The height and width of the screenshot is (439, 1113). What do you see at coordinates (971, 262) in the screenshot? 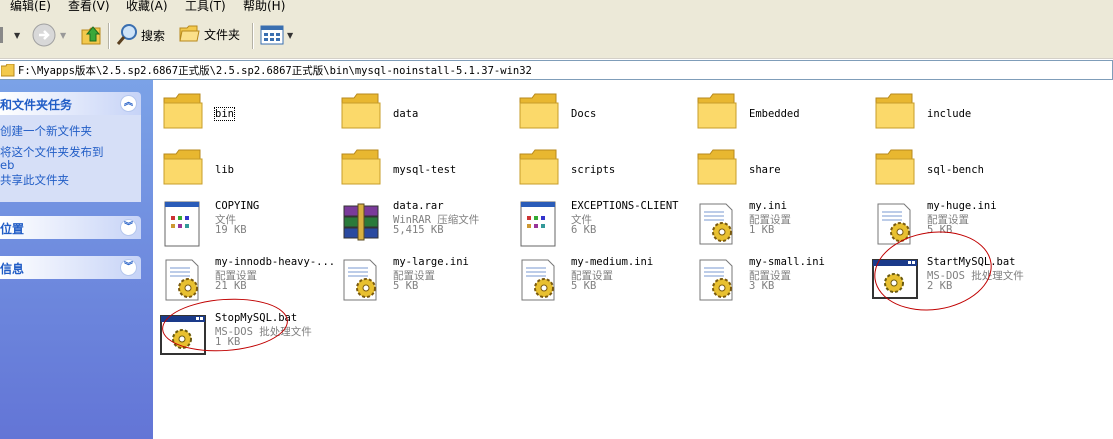
I see `file-name: StartMySQL.bat` at bounding box center [971, 262].